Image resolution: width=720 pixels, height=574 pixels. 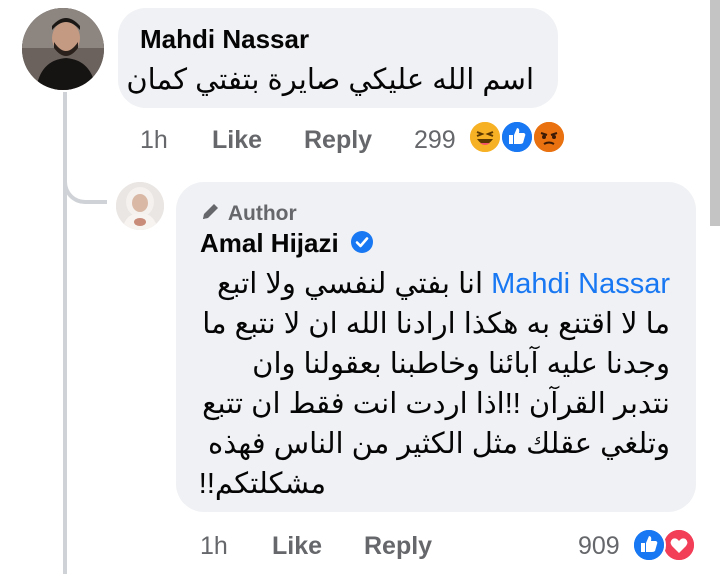 I want to click on love-icon, so click(x=679, y=545).